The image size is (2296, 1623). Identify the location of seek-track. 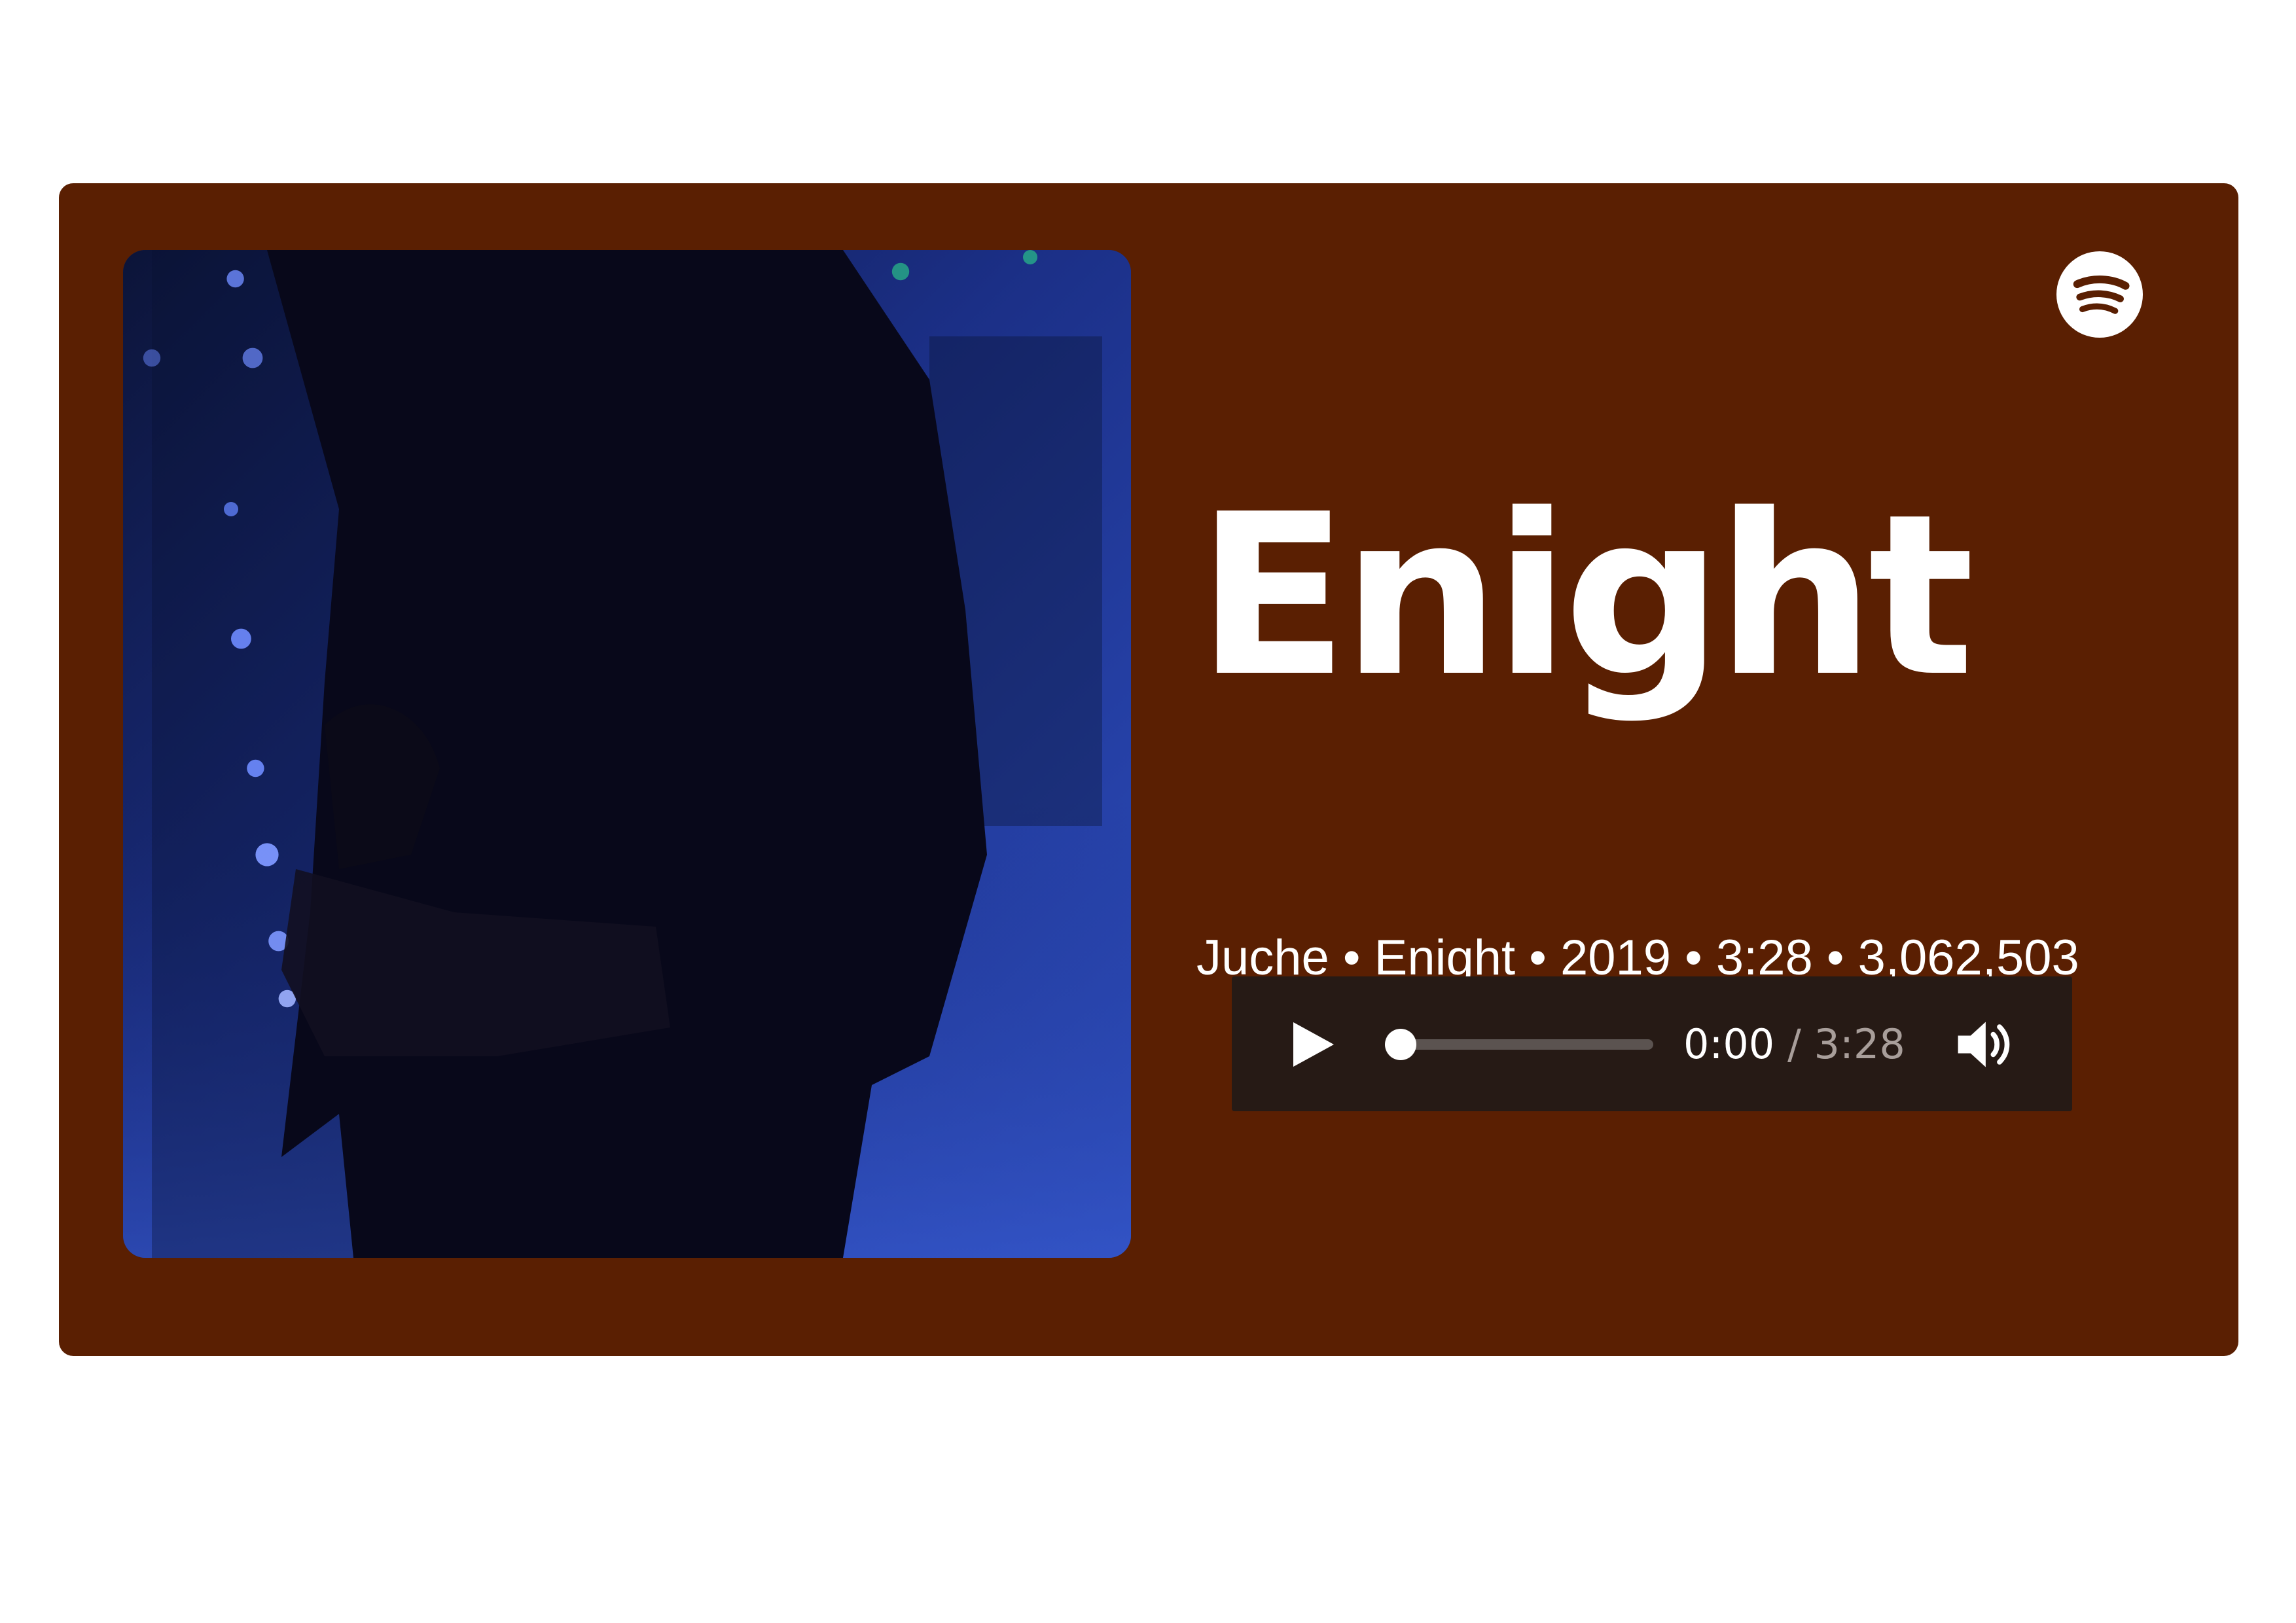
(1519, 1044).